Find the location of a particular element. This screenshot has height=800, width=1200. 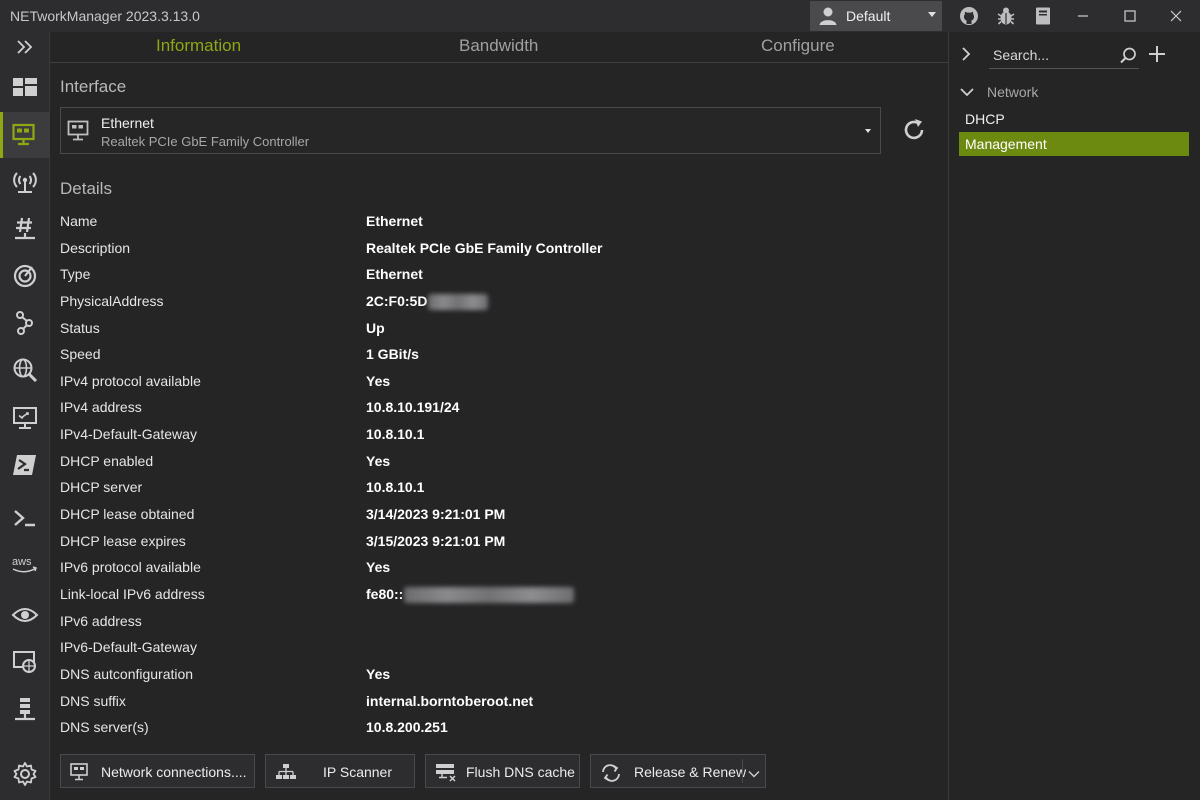

bug-icon is located at coordinates (1006, 16).